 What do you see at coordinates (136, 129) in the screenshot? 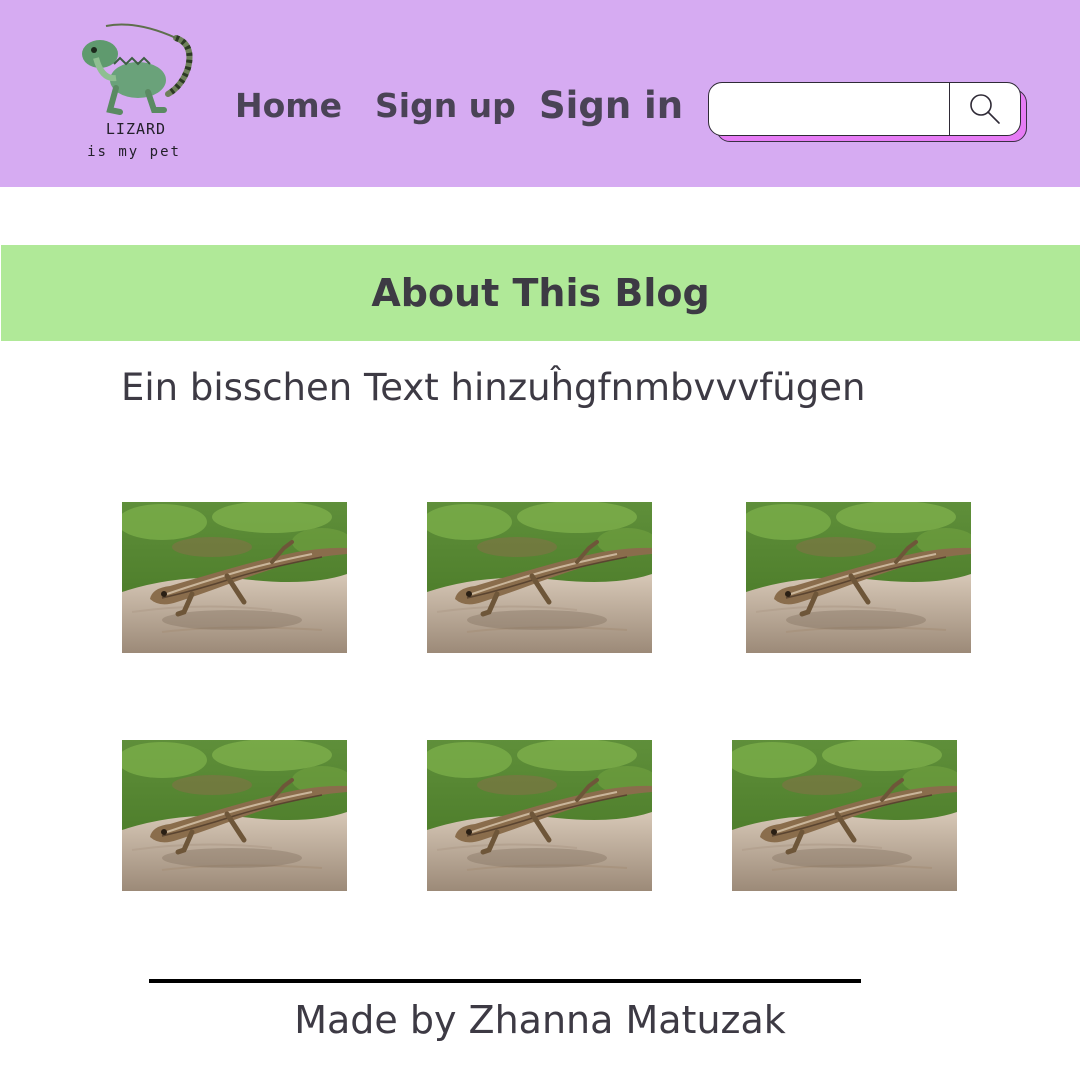
I see `logo-title: LIZARD` at bounding box center [136, 129].